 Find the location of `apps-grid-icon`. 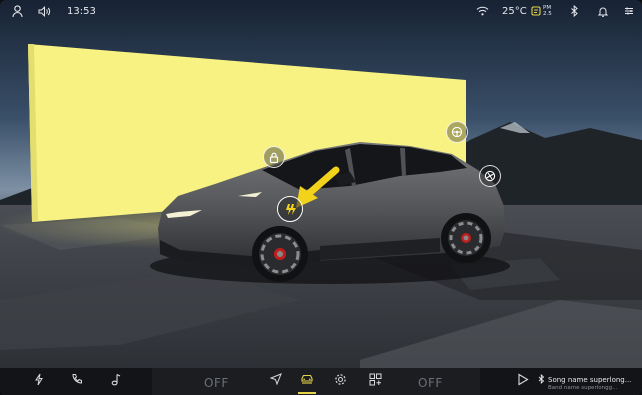

apps-grid-icon is located at coordinates (375, 382).